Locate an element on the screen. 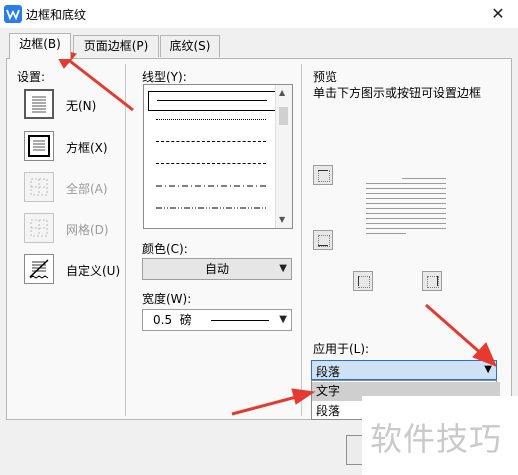 This screenshot has height=475, width=518. setting-all-button is located at coordinates (39, 187).